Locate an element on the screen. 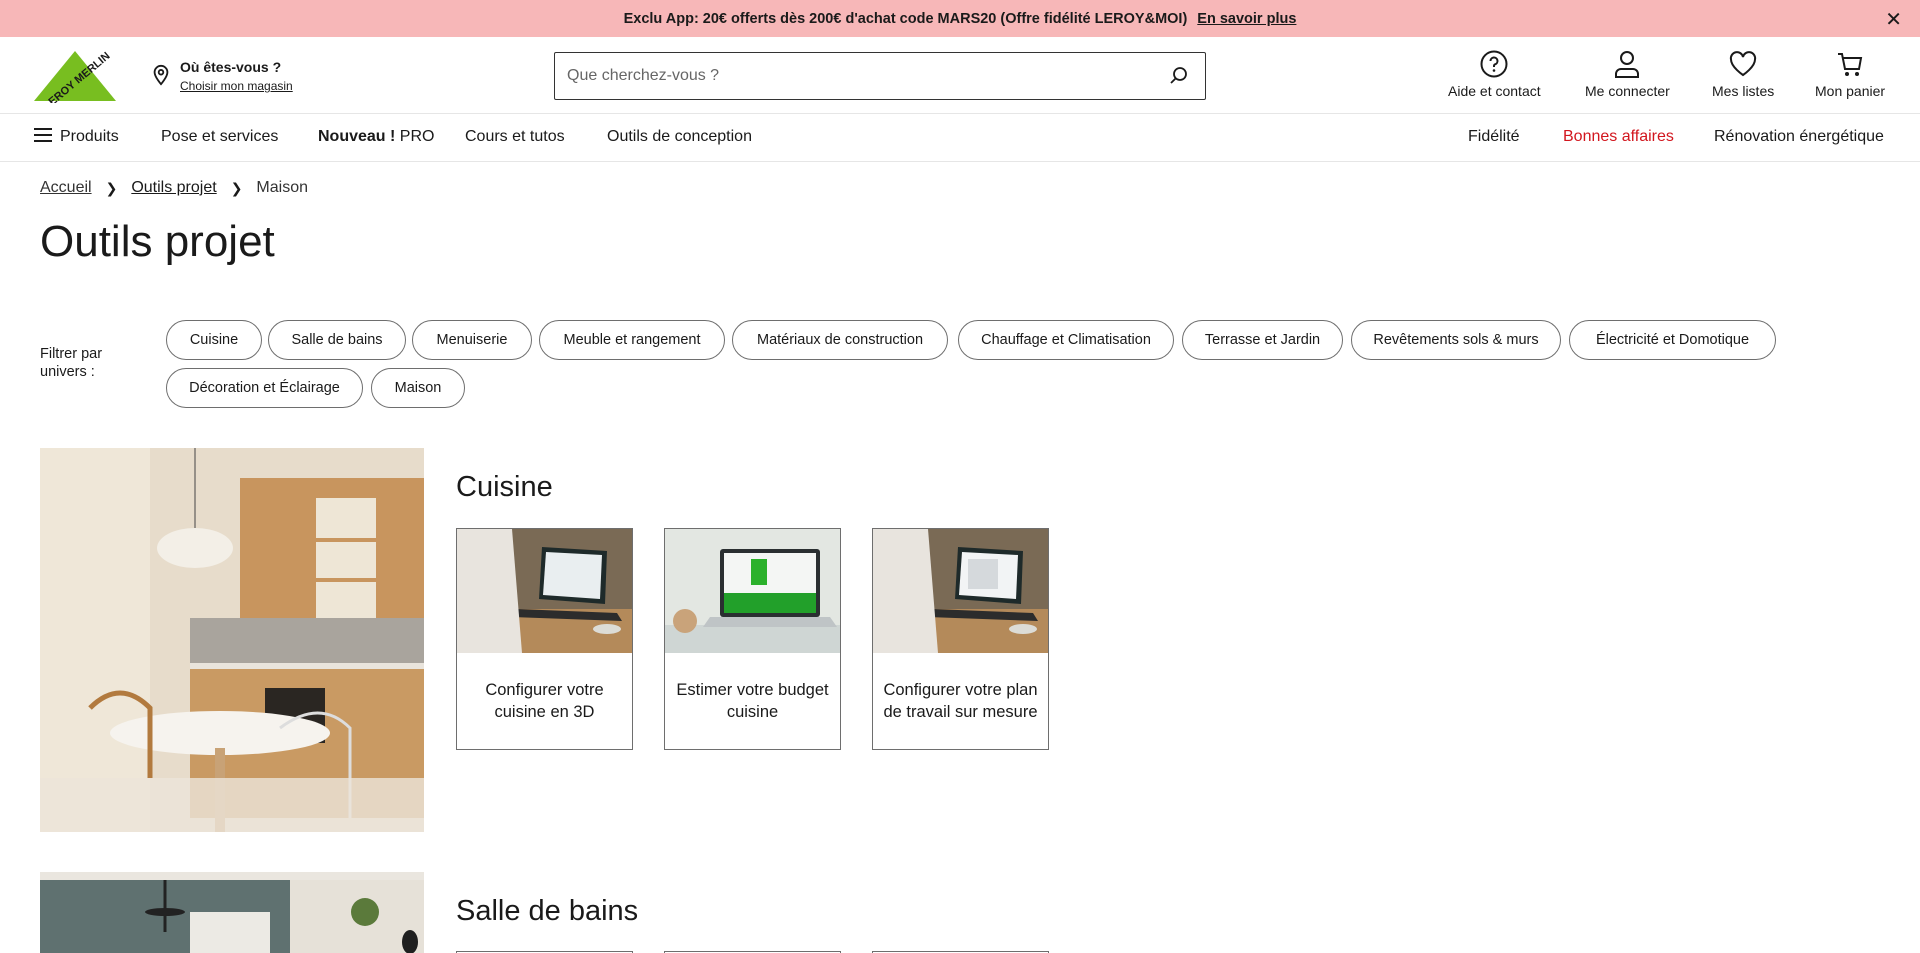 The height and width of the screenshot is (953, 1920). filter-chip-chauffage: Chauffage et Climatisation is located at coordinates (1066, 340).